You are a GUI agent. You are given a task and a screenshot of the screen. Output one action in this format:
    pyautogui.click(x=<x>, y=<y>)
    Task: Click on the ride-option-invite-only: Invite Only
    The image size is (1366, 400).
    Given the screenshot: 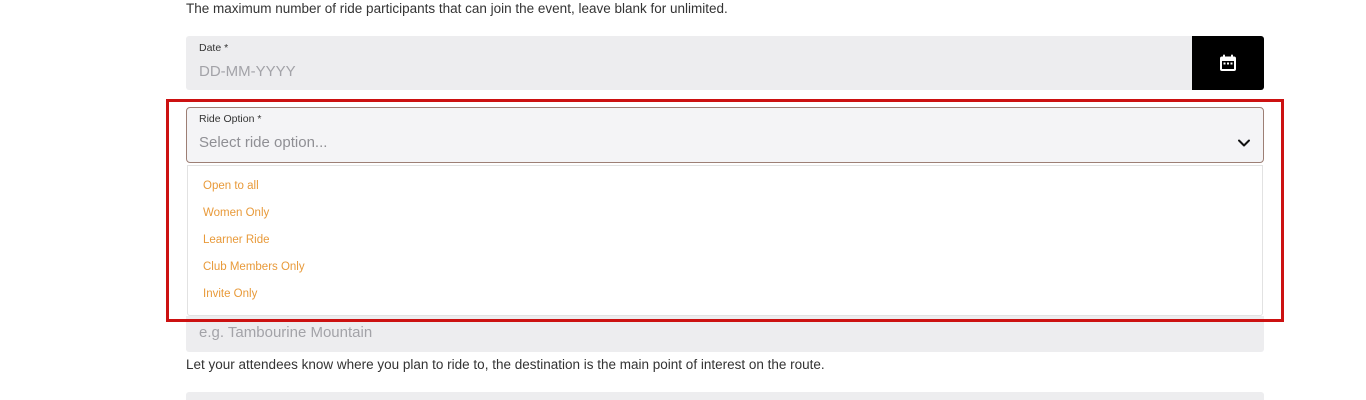 What is the action you would take?
    pyautogui.click(x=230, y=294)
    